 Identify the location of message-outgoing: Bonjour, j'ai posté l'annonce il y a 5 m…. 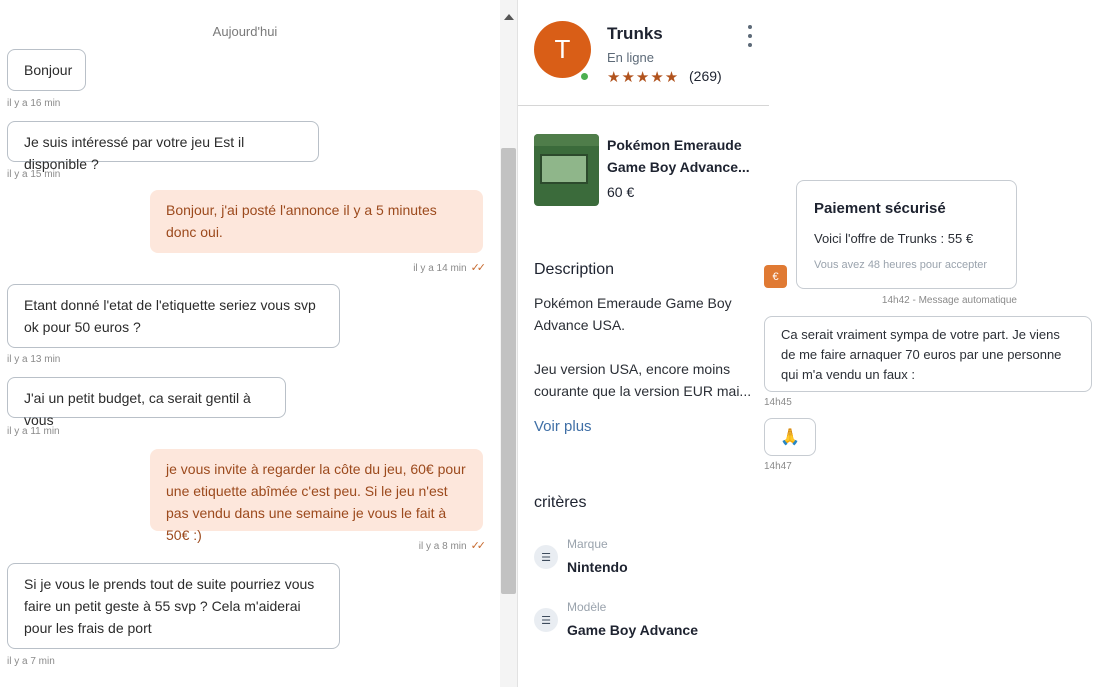
(316, 221).